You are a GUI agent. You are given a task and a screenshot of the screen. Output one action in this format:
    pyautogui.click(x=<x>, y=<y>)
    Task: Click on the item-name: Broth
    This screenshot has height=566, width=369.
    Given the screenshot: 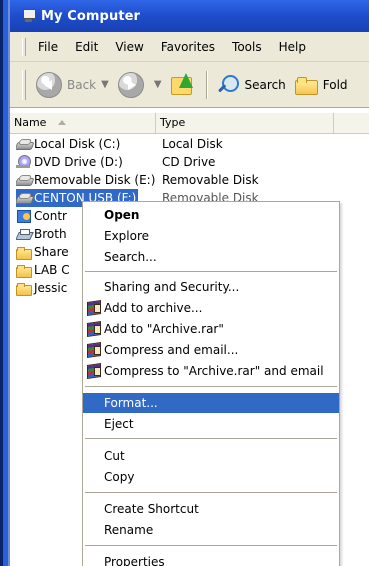 What is the action you would take?
    pyautogui.click(x=50, y=234)
    